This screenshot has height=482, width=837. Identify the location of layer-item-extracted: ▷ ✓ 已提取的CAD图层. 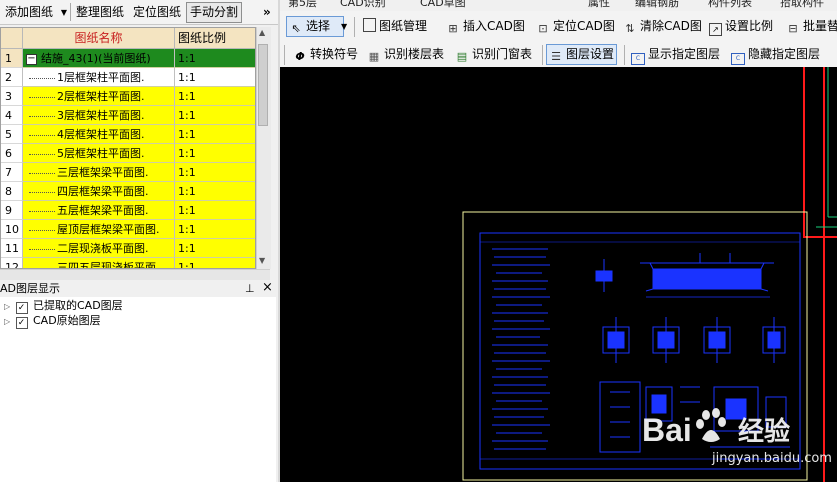
(63, 306).